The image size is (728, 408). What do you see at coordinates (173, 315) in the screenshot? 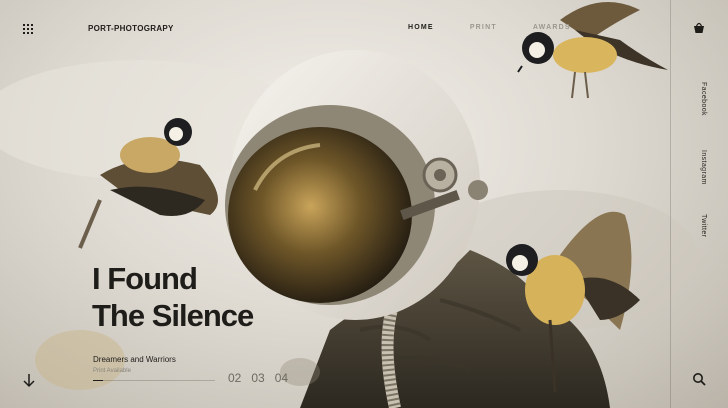
I see `hero-title-line2: The Silence` at bounding box center [173, 315].